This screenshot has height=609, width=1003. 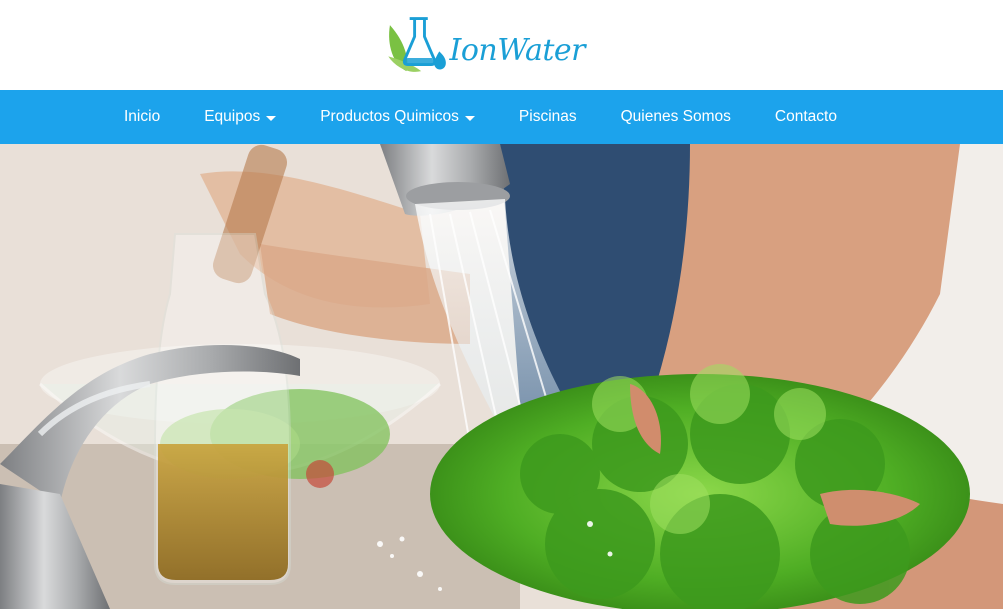 I want to click on nav-item-label: Productos Quimicos, so click(x=389, y=116).